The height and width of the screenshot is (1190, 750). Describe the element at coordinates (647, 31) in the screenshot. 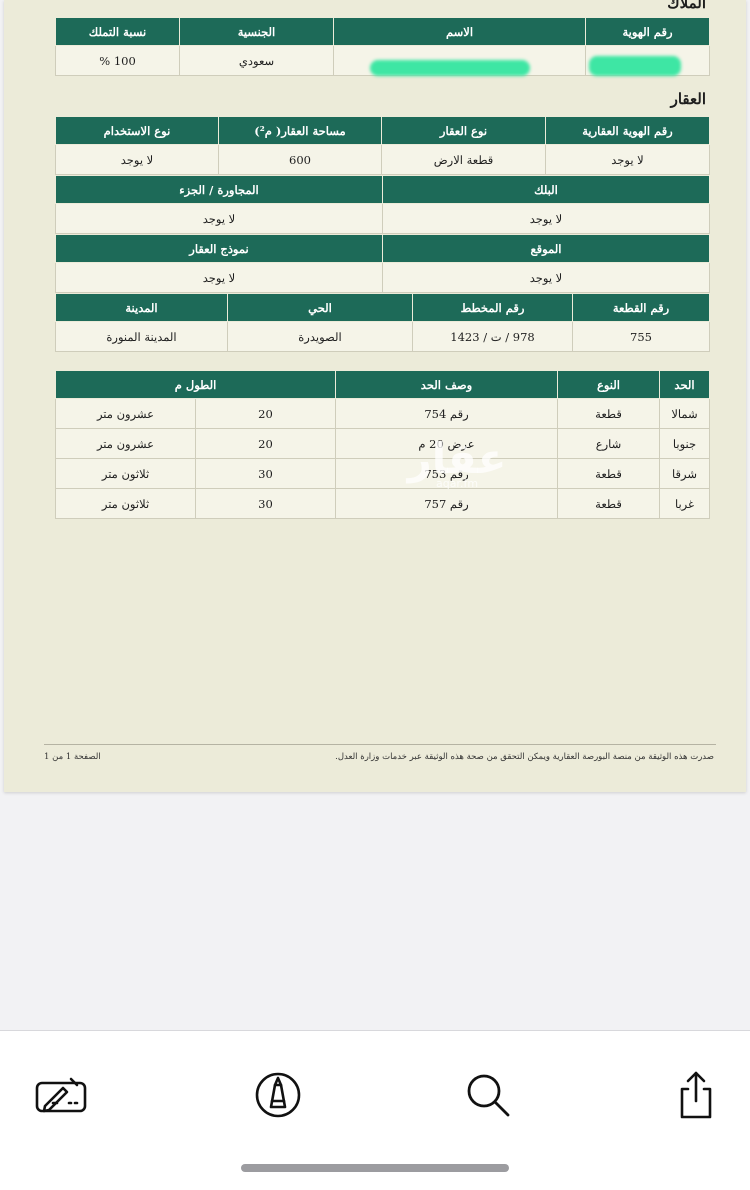

I see `header-id-number: رقم الهوية` at that location.